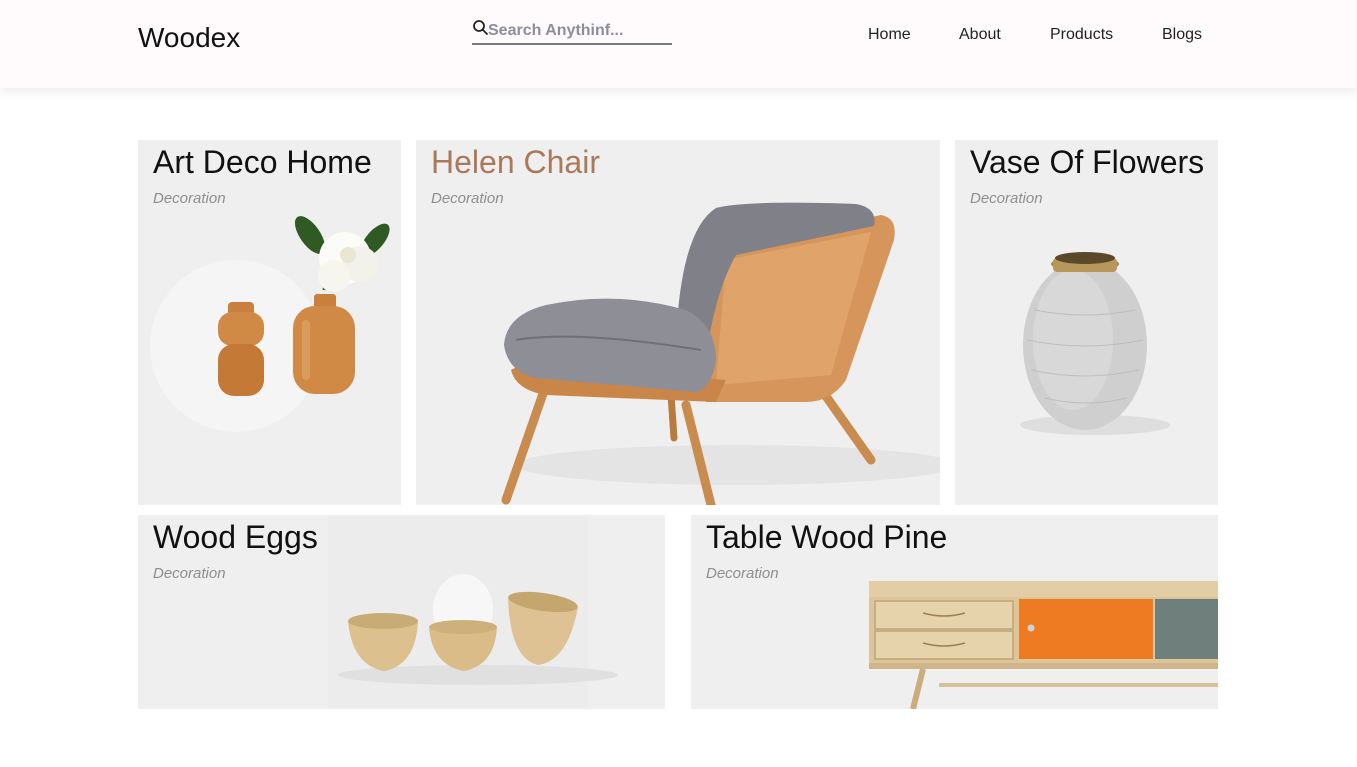 The width and height of the screenshot is (1357, 767). Describe the element at coordinates (262, 162) in the screenshot. I see `card-title: Art Deco Home` at that location.